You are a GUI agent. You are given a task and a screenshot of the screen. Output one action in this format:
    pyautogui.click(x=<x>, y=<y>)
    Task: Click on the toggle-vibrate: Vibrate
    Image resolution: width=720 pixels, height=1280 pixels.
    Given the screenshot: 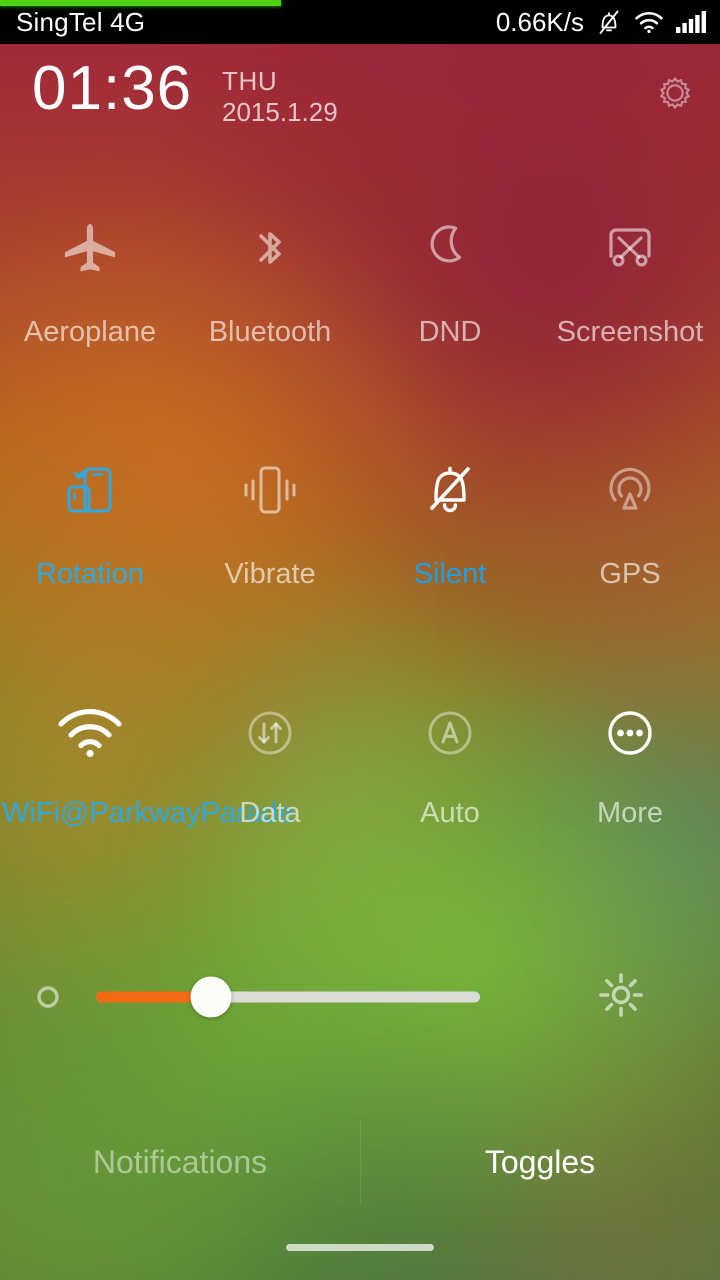 What is the action you would take?
    pyautogui.click(x=270, y=559)
    